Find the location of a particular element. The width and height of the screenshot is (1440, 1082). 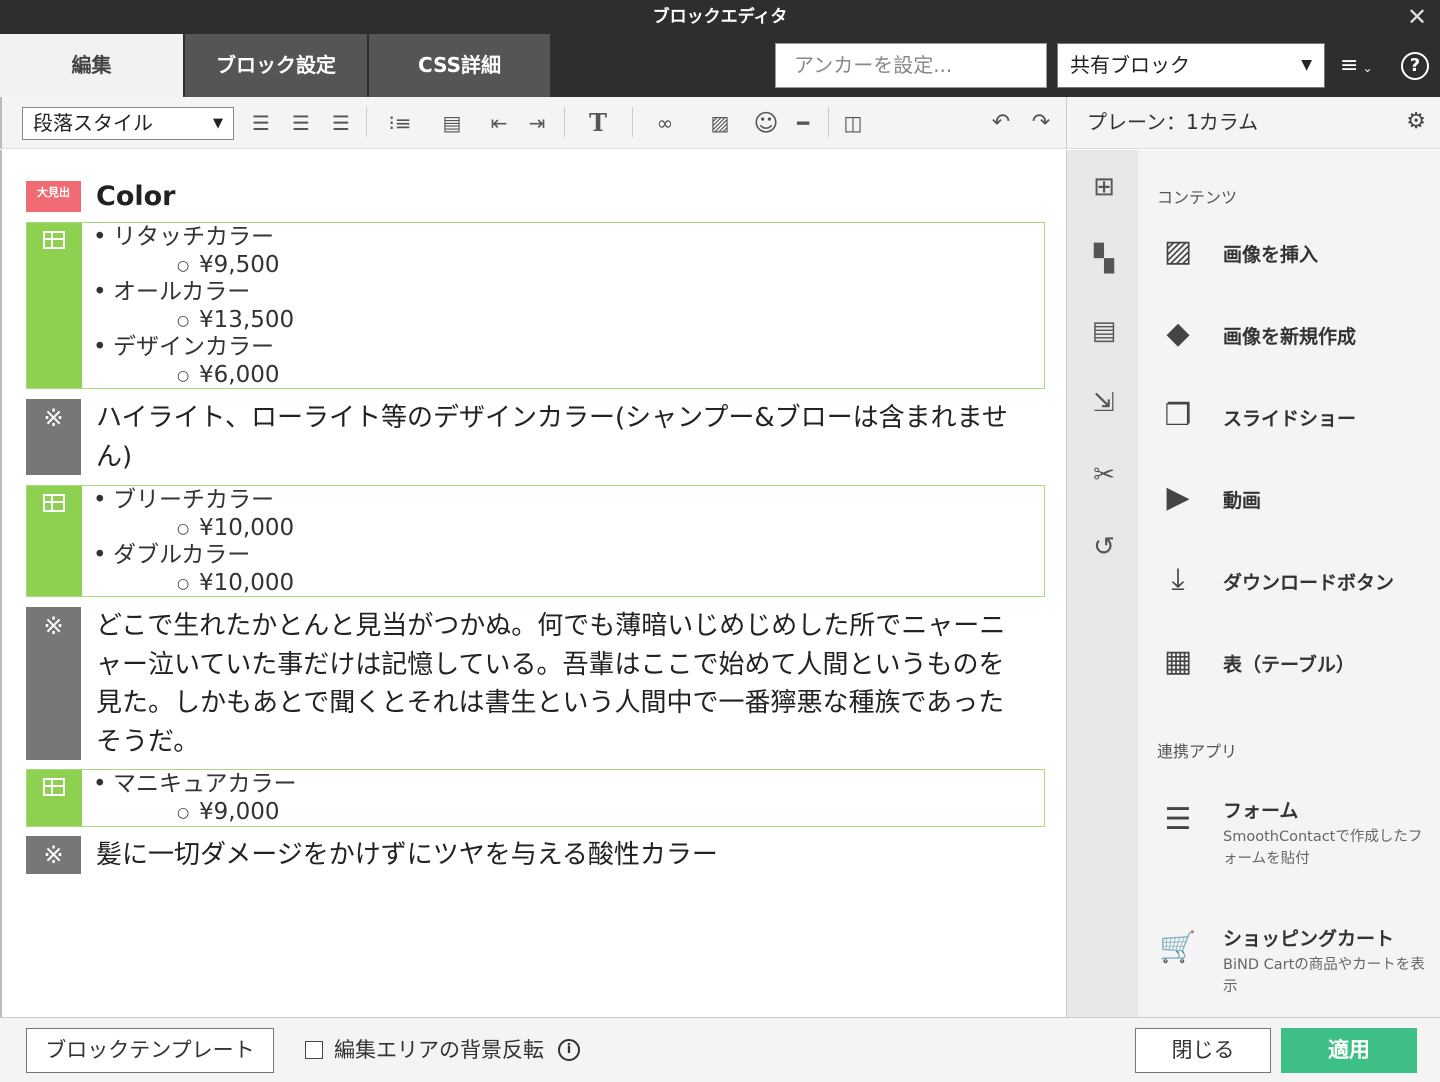

list-item: デザインカラー is located at coordinates (183, 347).